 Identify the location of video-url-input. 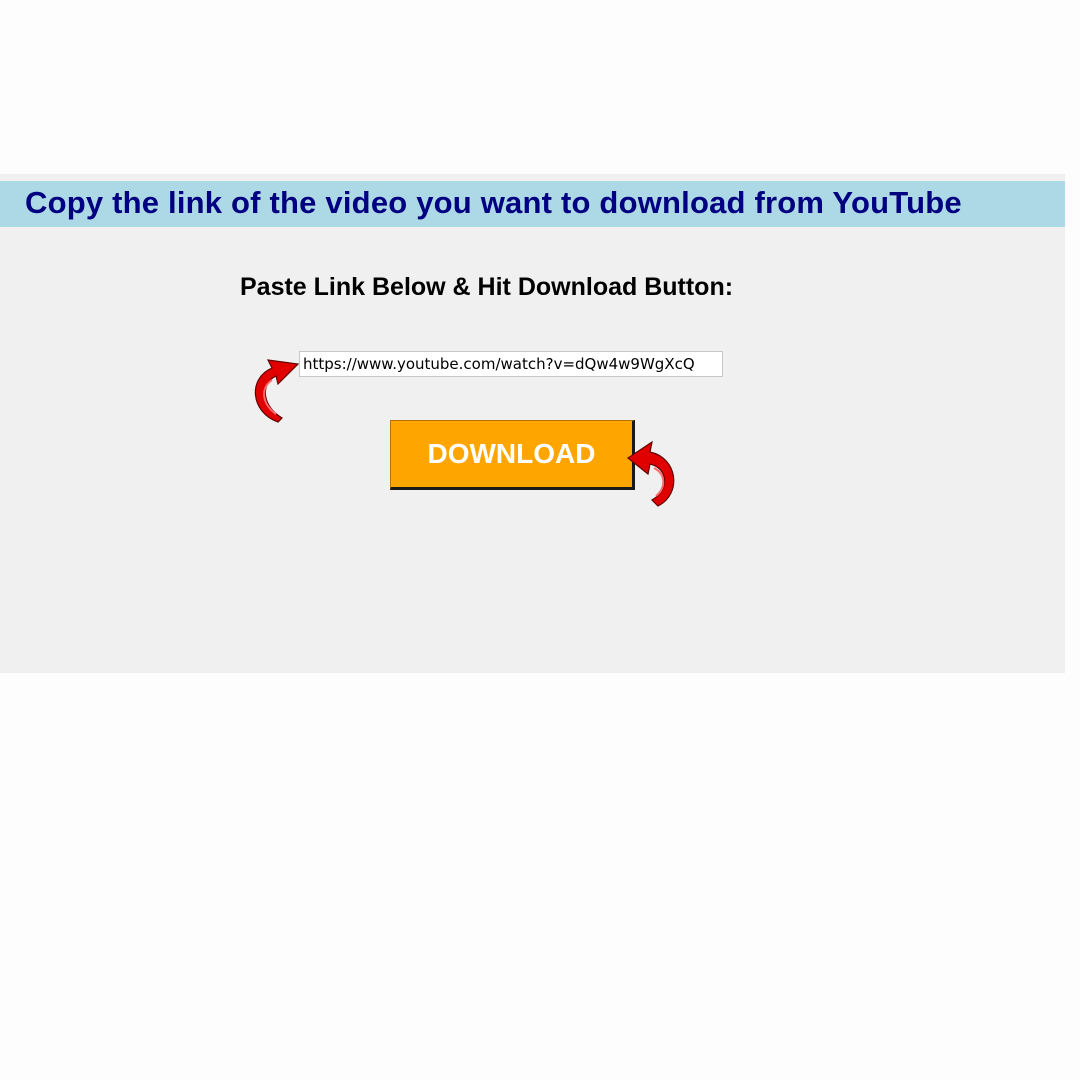
(511, 364).